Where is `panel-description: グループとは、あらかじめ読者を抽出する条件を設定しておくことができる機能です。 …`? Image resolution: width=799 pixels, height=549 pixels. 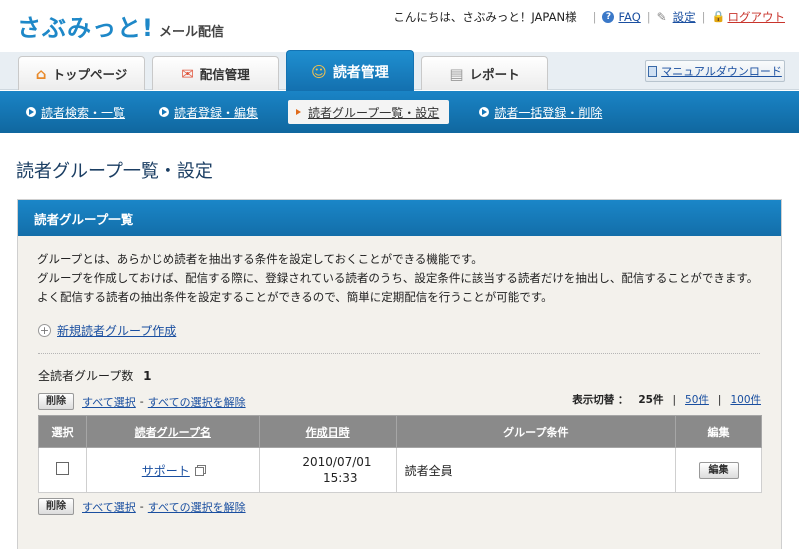
panel-description: グループとは、あらかじめ読者を抽出する条件を設定しておくことができる機能です。 … is located at coordinates (397, 278).